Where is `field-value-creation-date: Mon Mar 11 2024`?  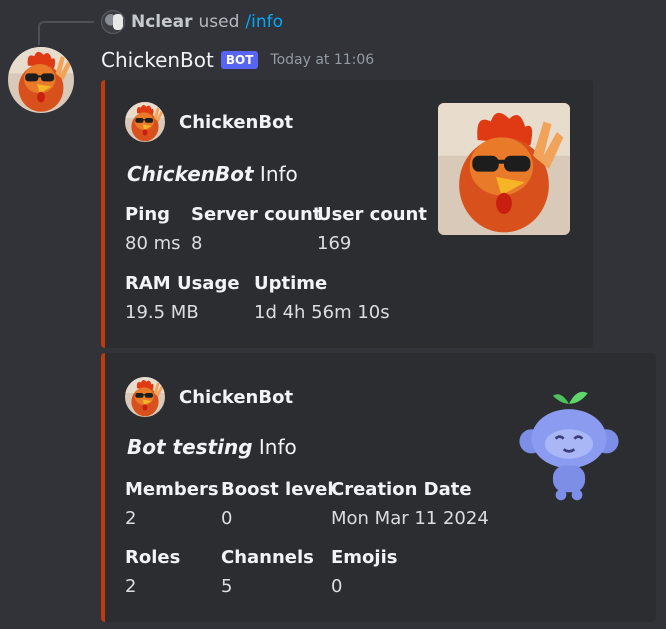 field-value-creation-date: Mon Mar 11 2024 is located at coordinates (410, 518).